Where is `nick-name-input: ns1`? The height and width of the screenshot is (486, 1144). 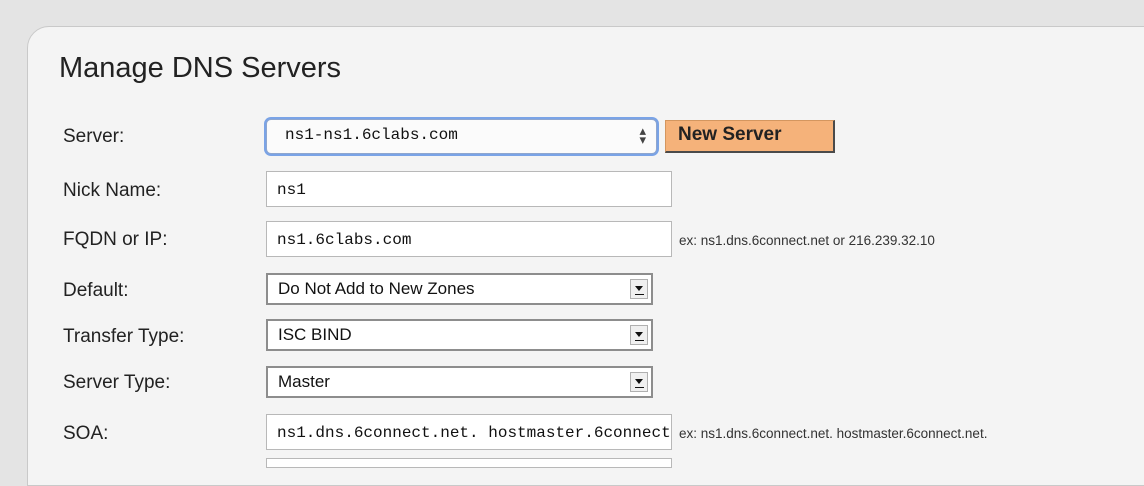
nick-name-input: ns1 is located at coordinates (469, 189).